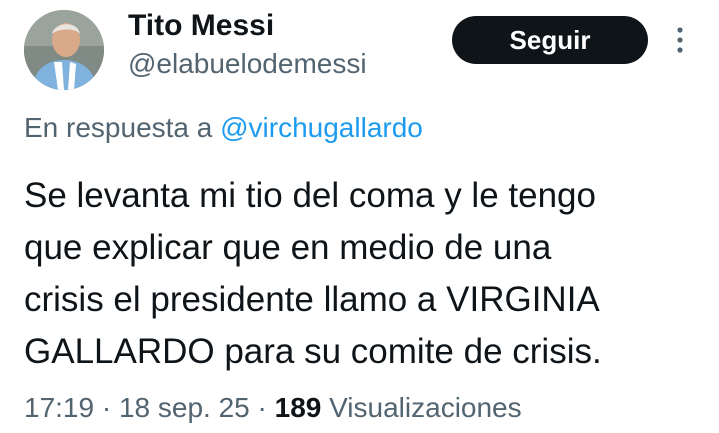  What do you see at coordinates (550, 40) in the screenshot?
I see `follow-button: Seguir` at bounding box center [550, 40].